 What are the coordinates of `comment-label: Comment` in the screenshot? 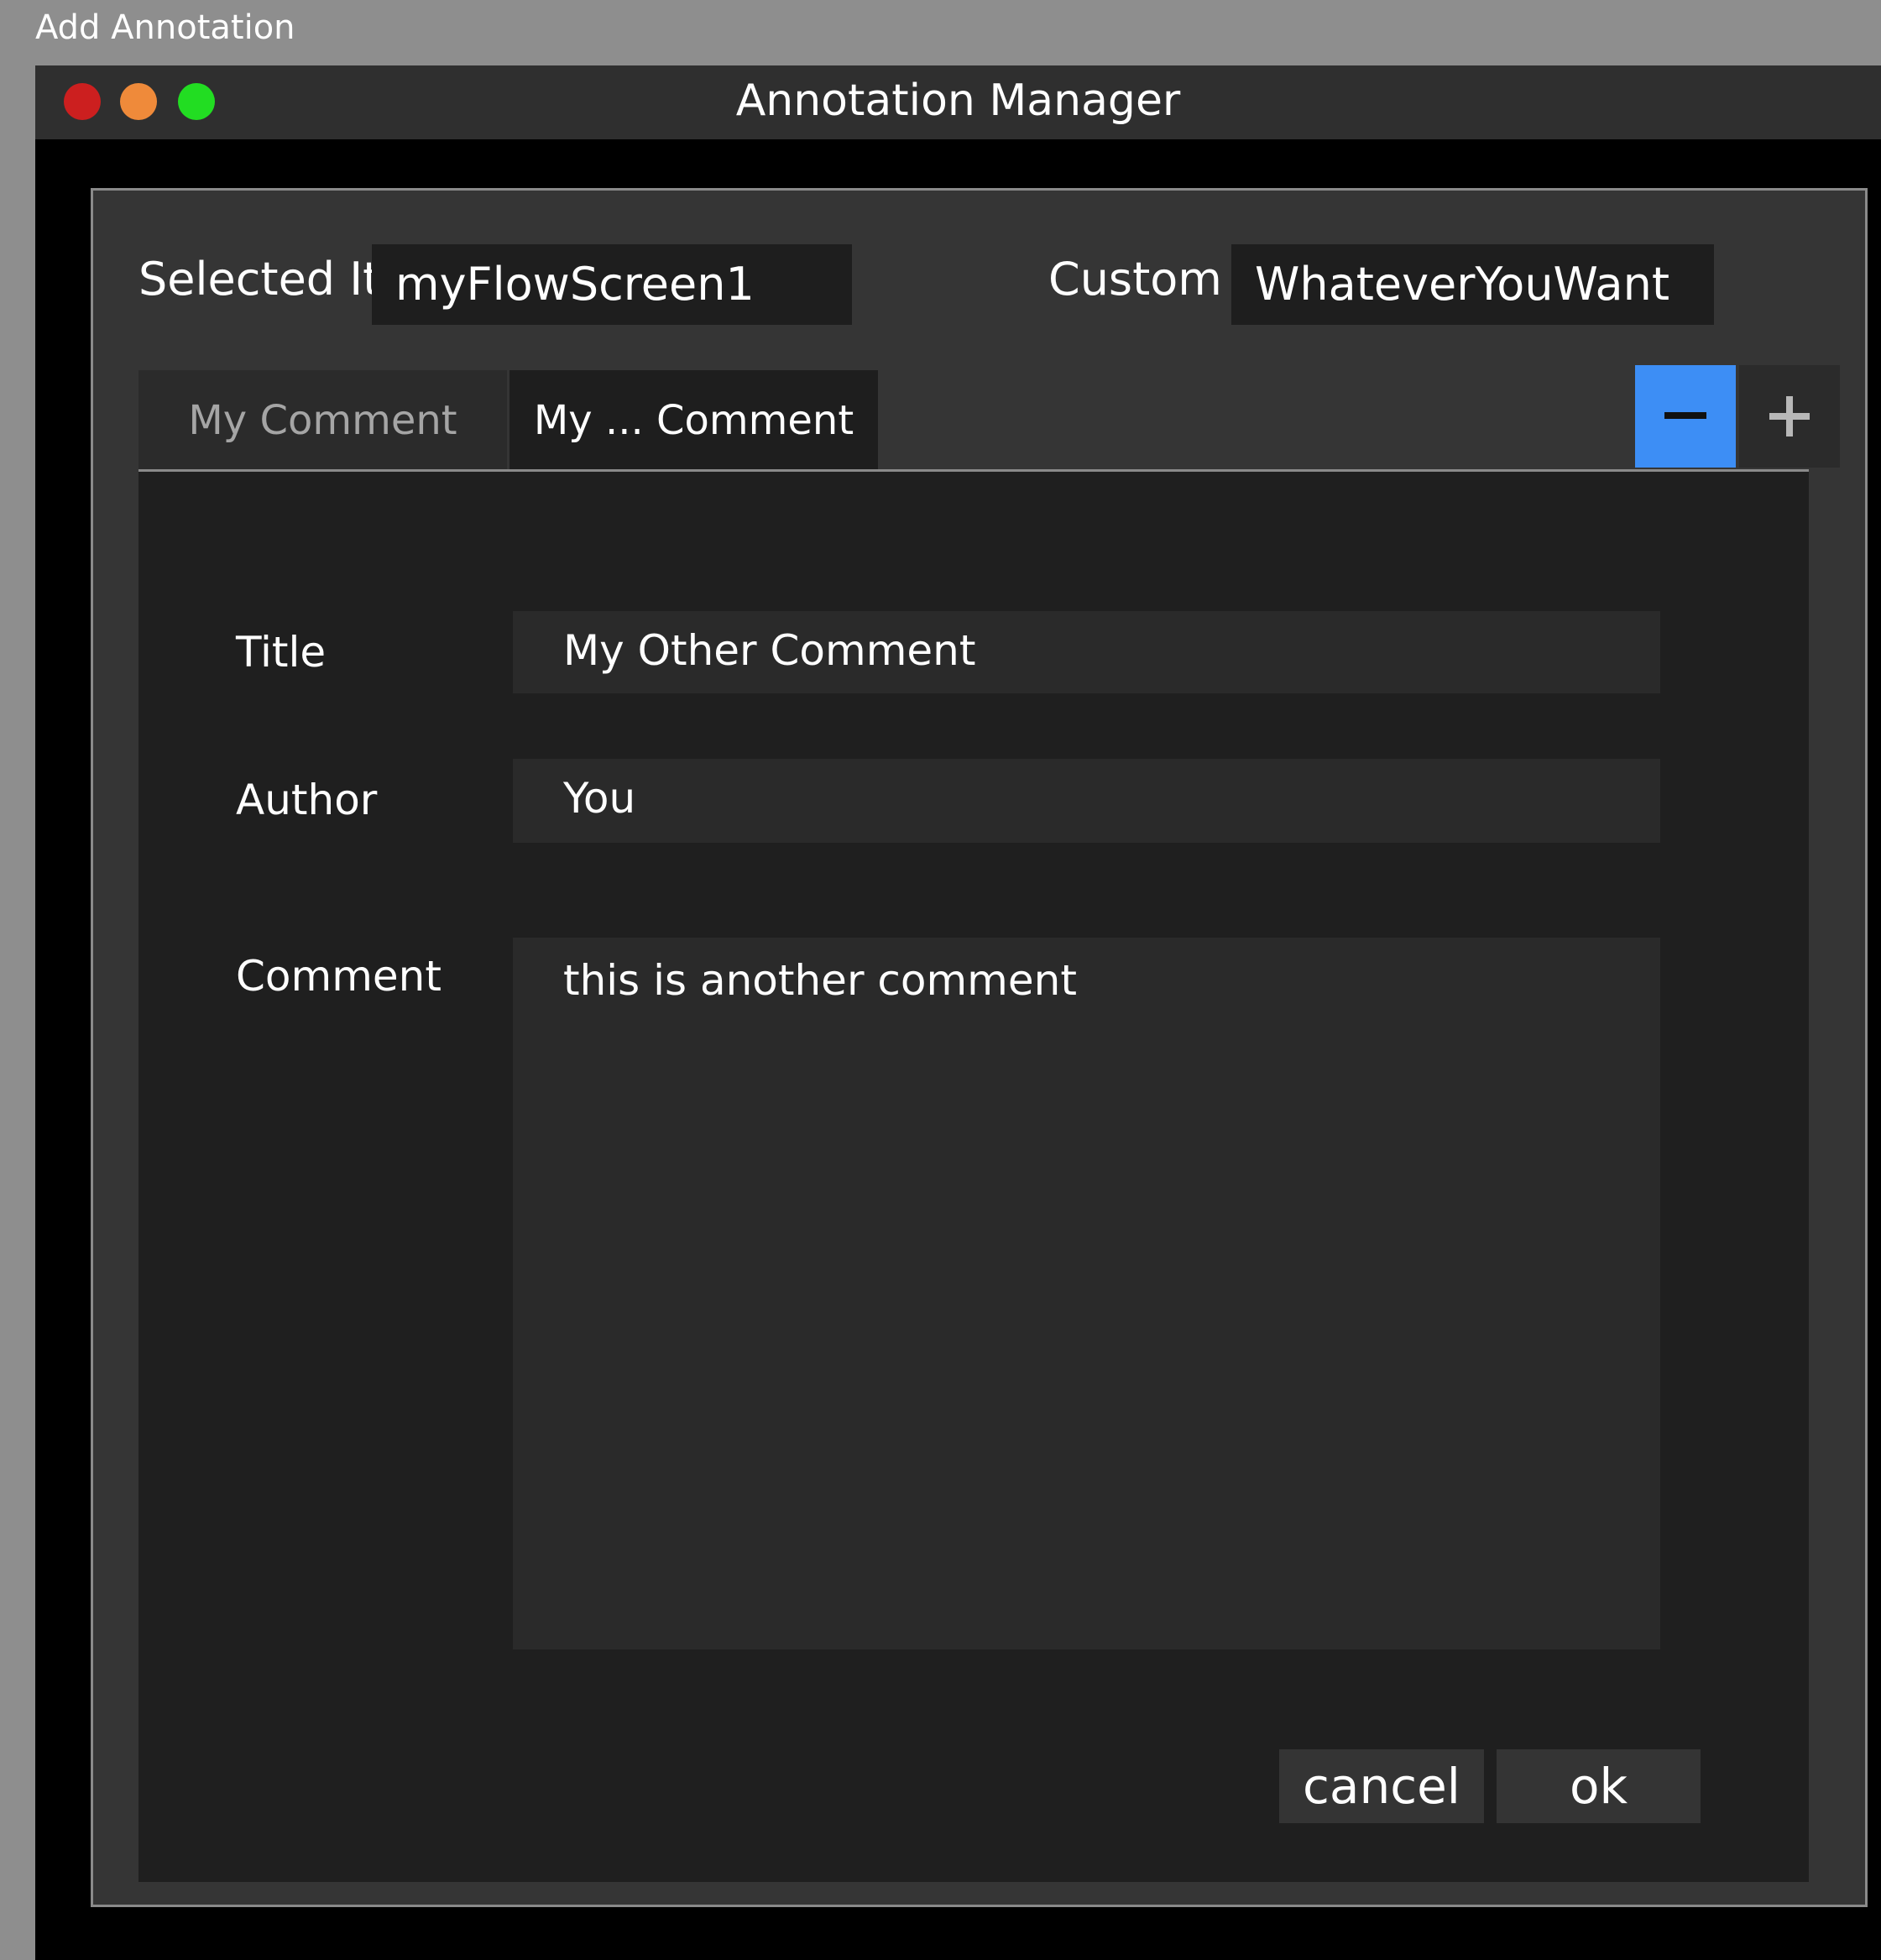 It's located at (339, 976).